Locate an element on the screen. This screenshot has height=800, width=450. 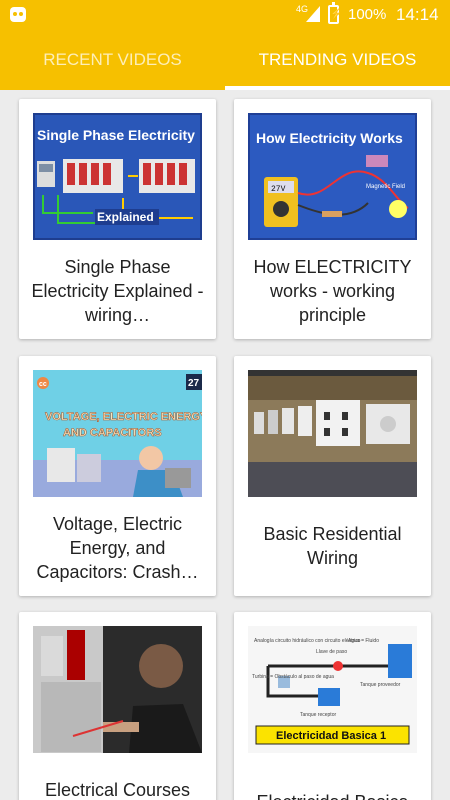
thumb-title-text-2: AND CAPACITORS is located at coordinates (112, 433).